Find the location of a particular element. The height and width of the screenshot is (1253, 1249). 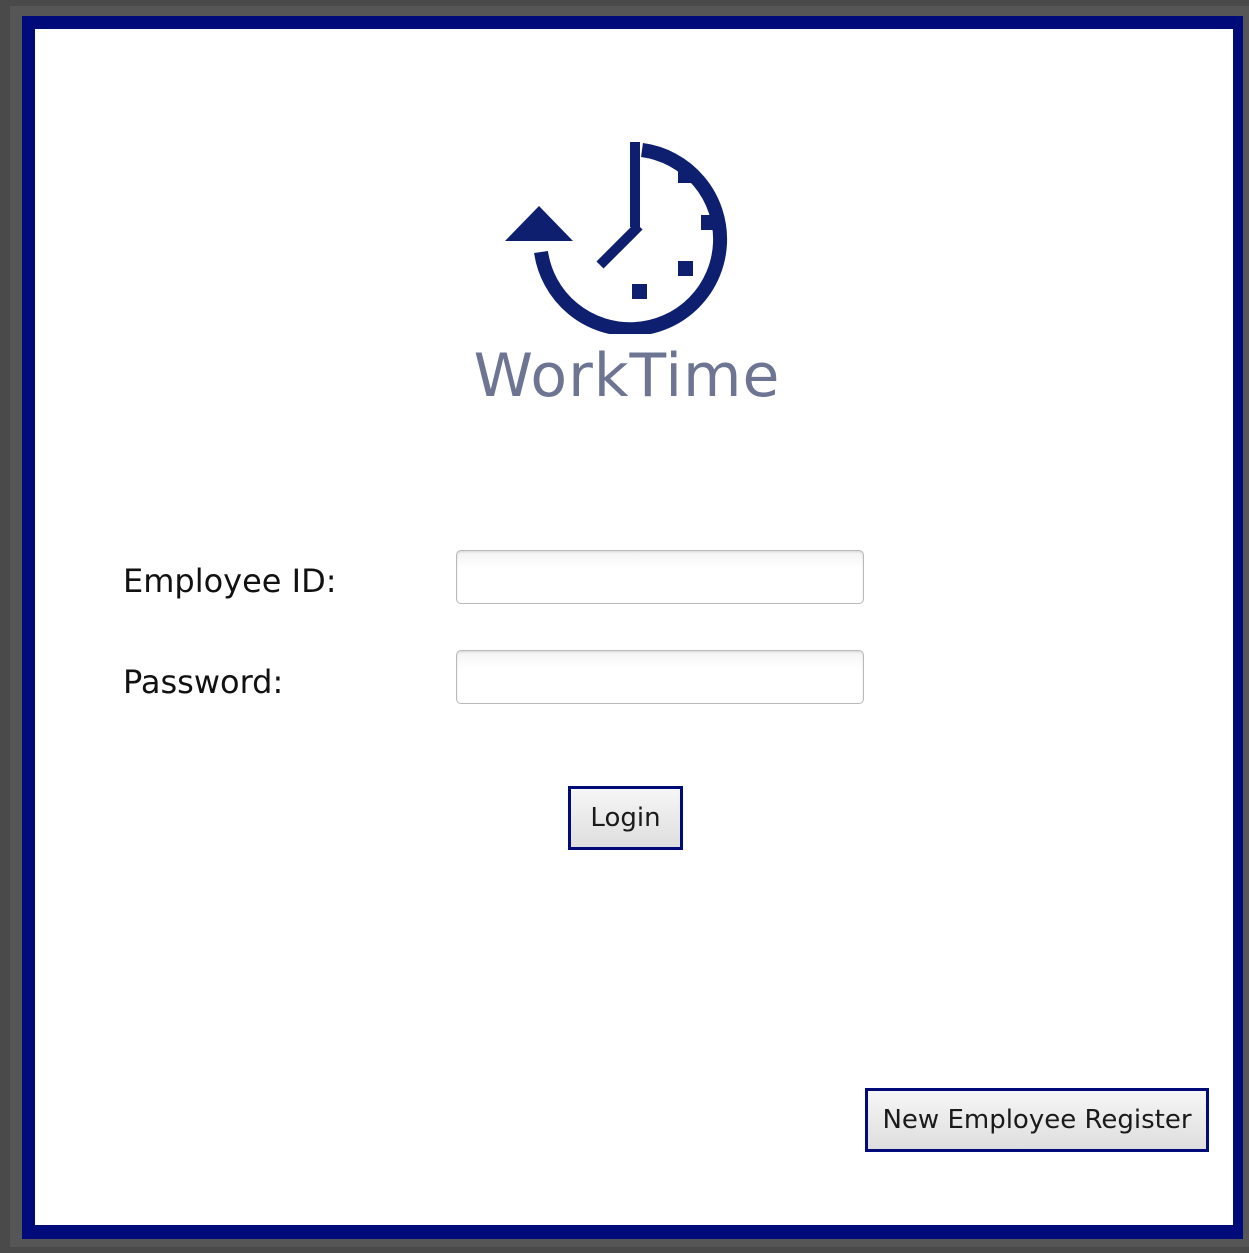

clock-history-icon is located at coordinates (616, 238).